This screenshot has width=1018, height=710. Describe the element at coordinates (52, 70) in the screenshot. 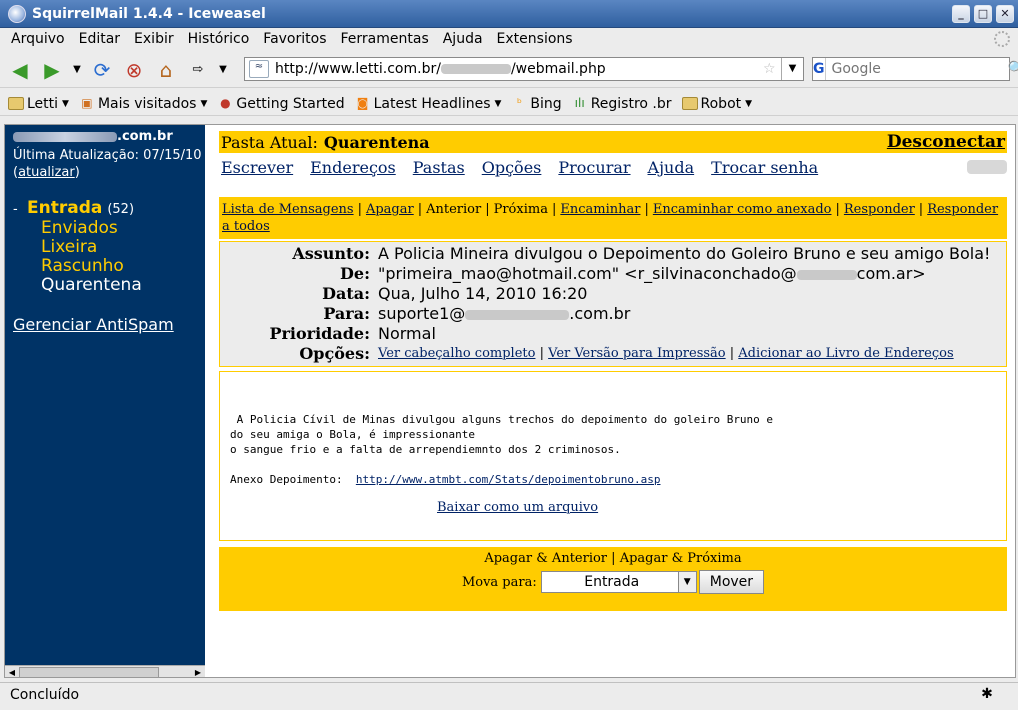

I see `forward-icon: ▶` at that location.